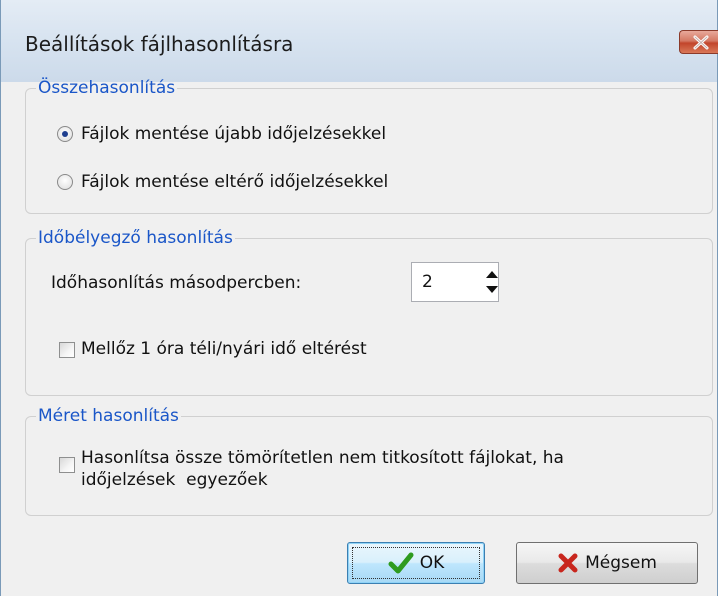 The height and width of the screenshot is (596, 718). Describe the element at coordinates (568, 563) in the screenshot. I see `x-icon` at that location.